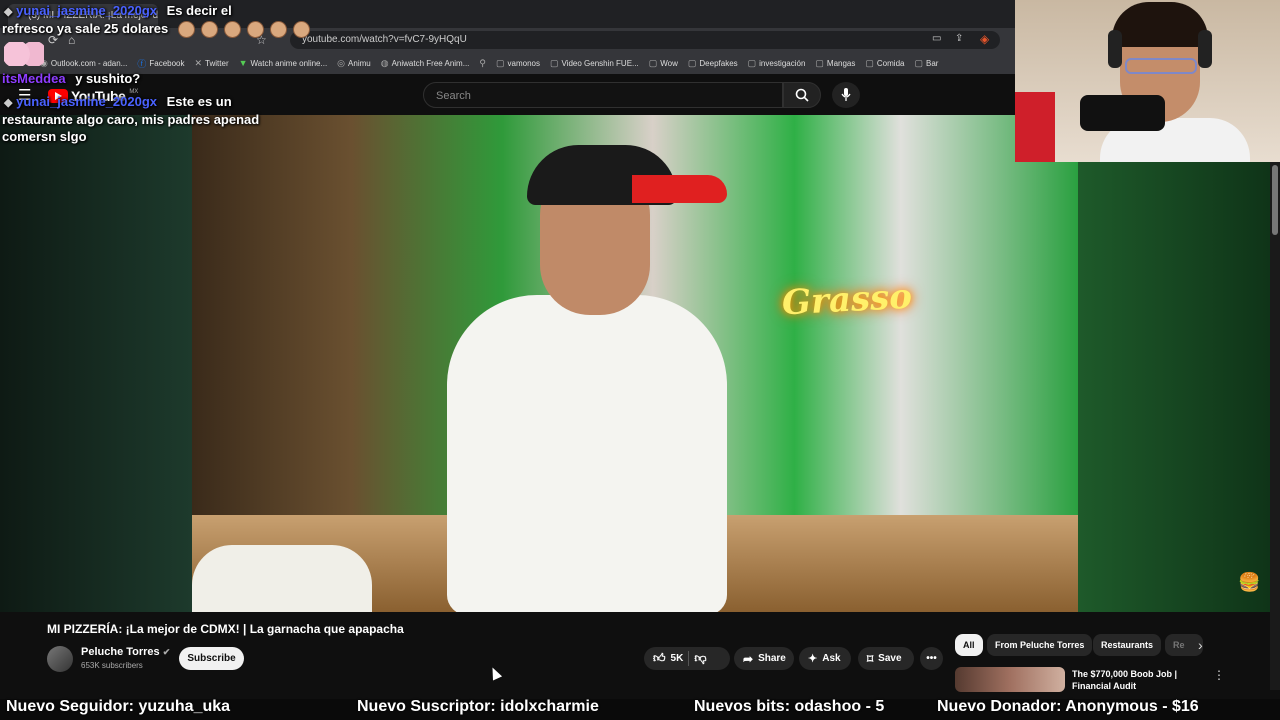  Describe the element at coordinates (282, 578) in the screenshot. I see `video-stool` at that location.